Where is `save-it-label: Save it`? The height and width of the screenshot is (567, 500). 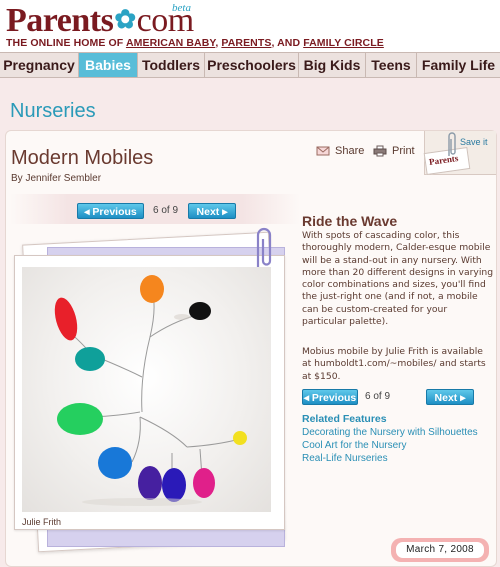
save-it-label: Save it is located at coordinates (474, 142).